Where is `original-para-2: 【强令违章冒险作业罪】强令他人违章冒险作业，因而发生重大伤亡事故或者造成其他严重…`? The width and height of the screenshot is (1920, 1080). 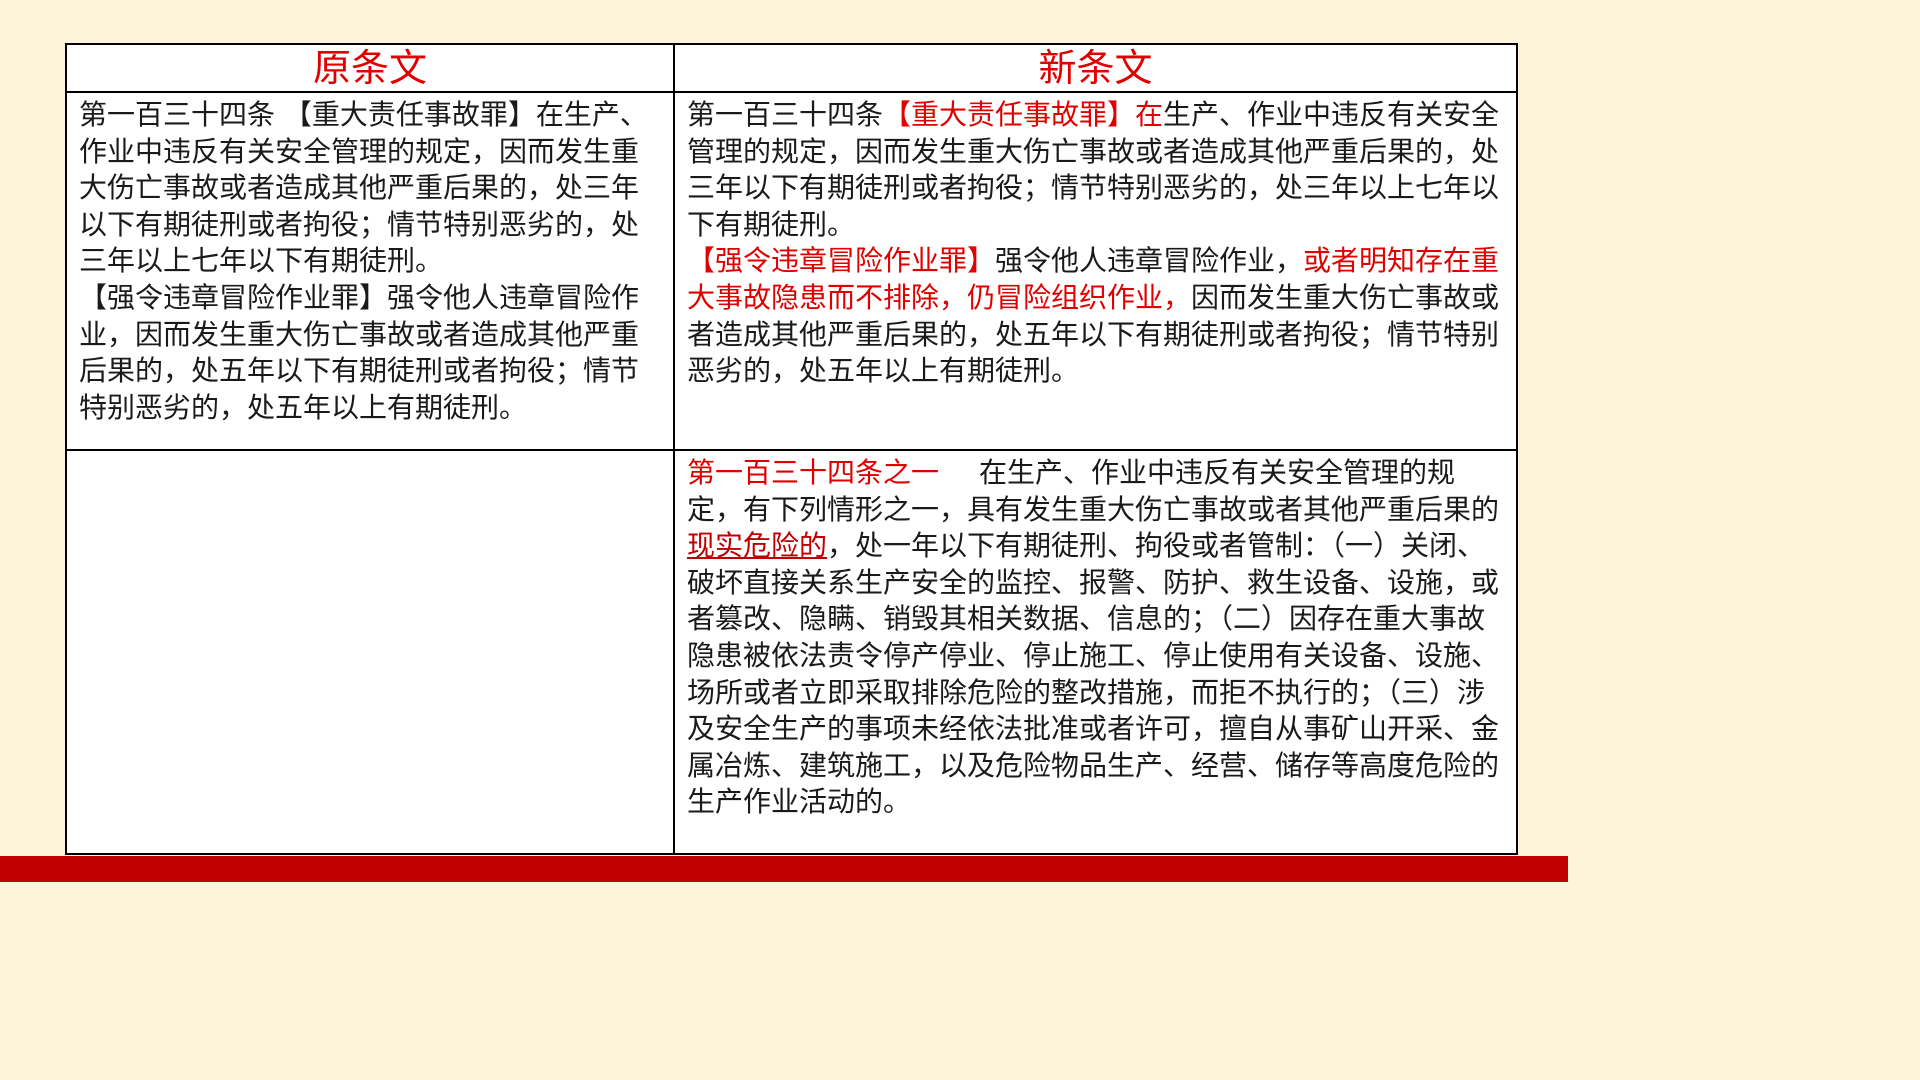 original-para-2: 【强令违章冒险作业罪】强令他人违章冒险作业，因而发生重大伤亡事故或者造成其他严重… is located at coordinates (359, 352).